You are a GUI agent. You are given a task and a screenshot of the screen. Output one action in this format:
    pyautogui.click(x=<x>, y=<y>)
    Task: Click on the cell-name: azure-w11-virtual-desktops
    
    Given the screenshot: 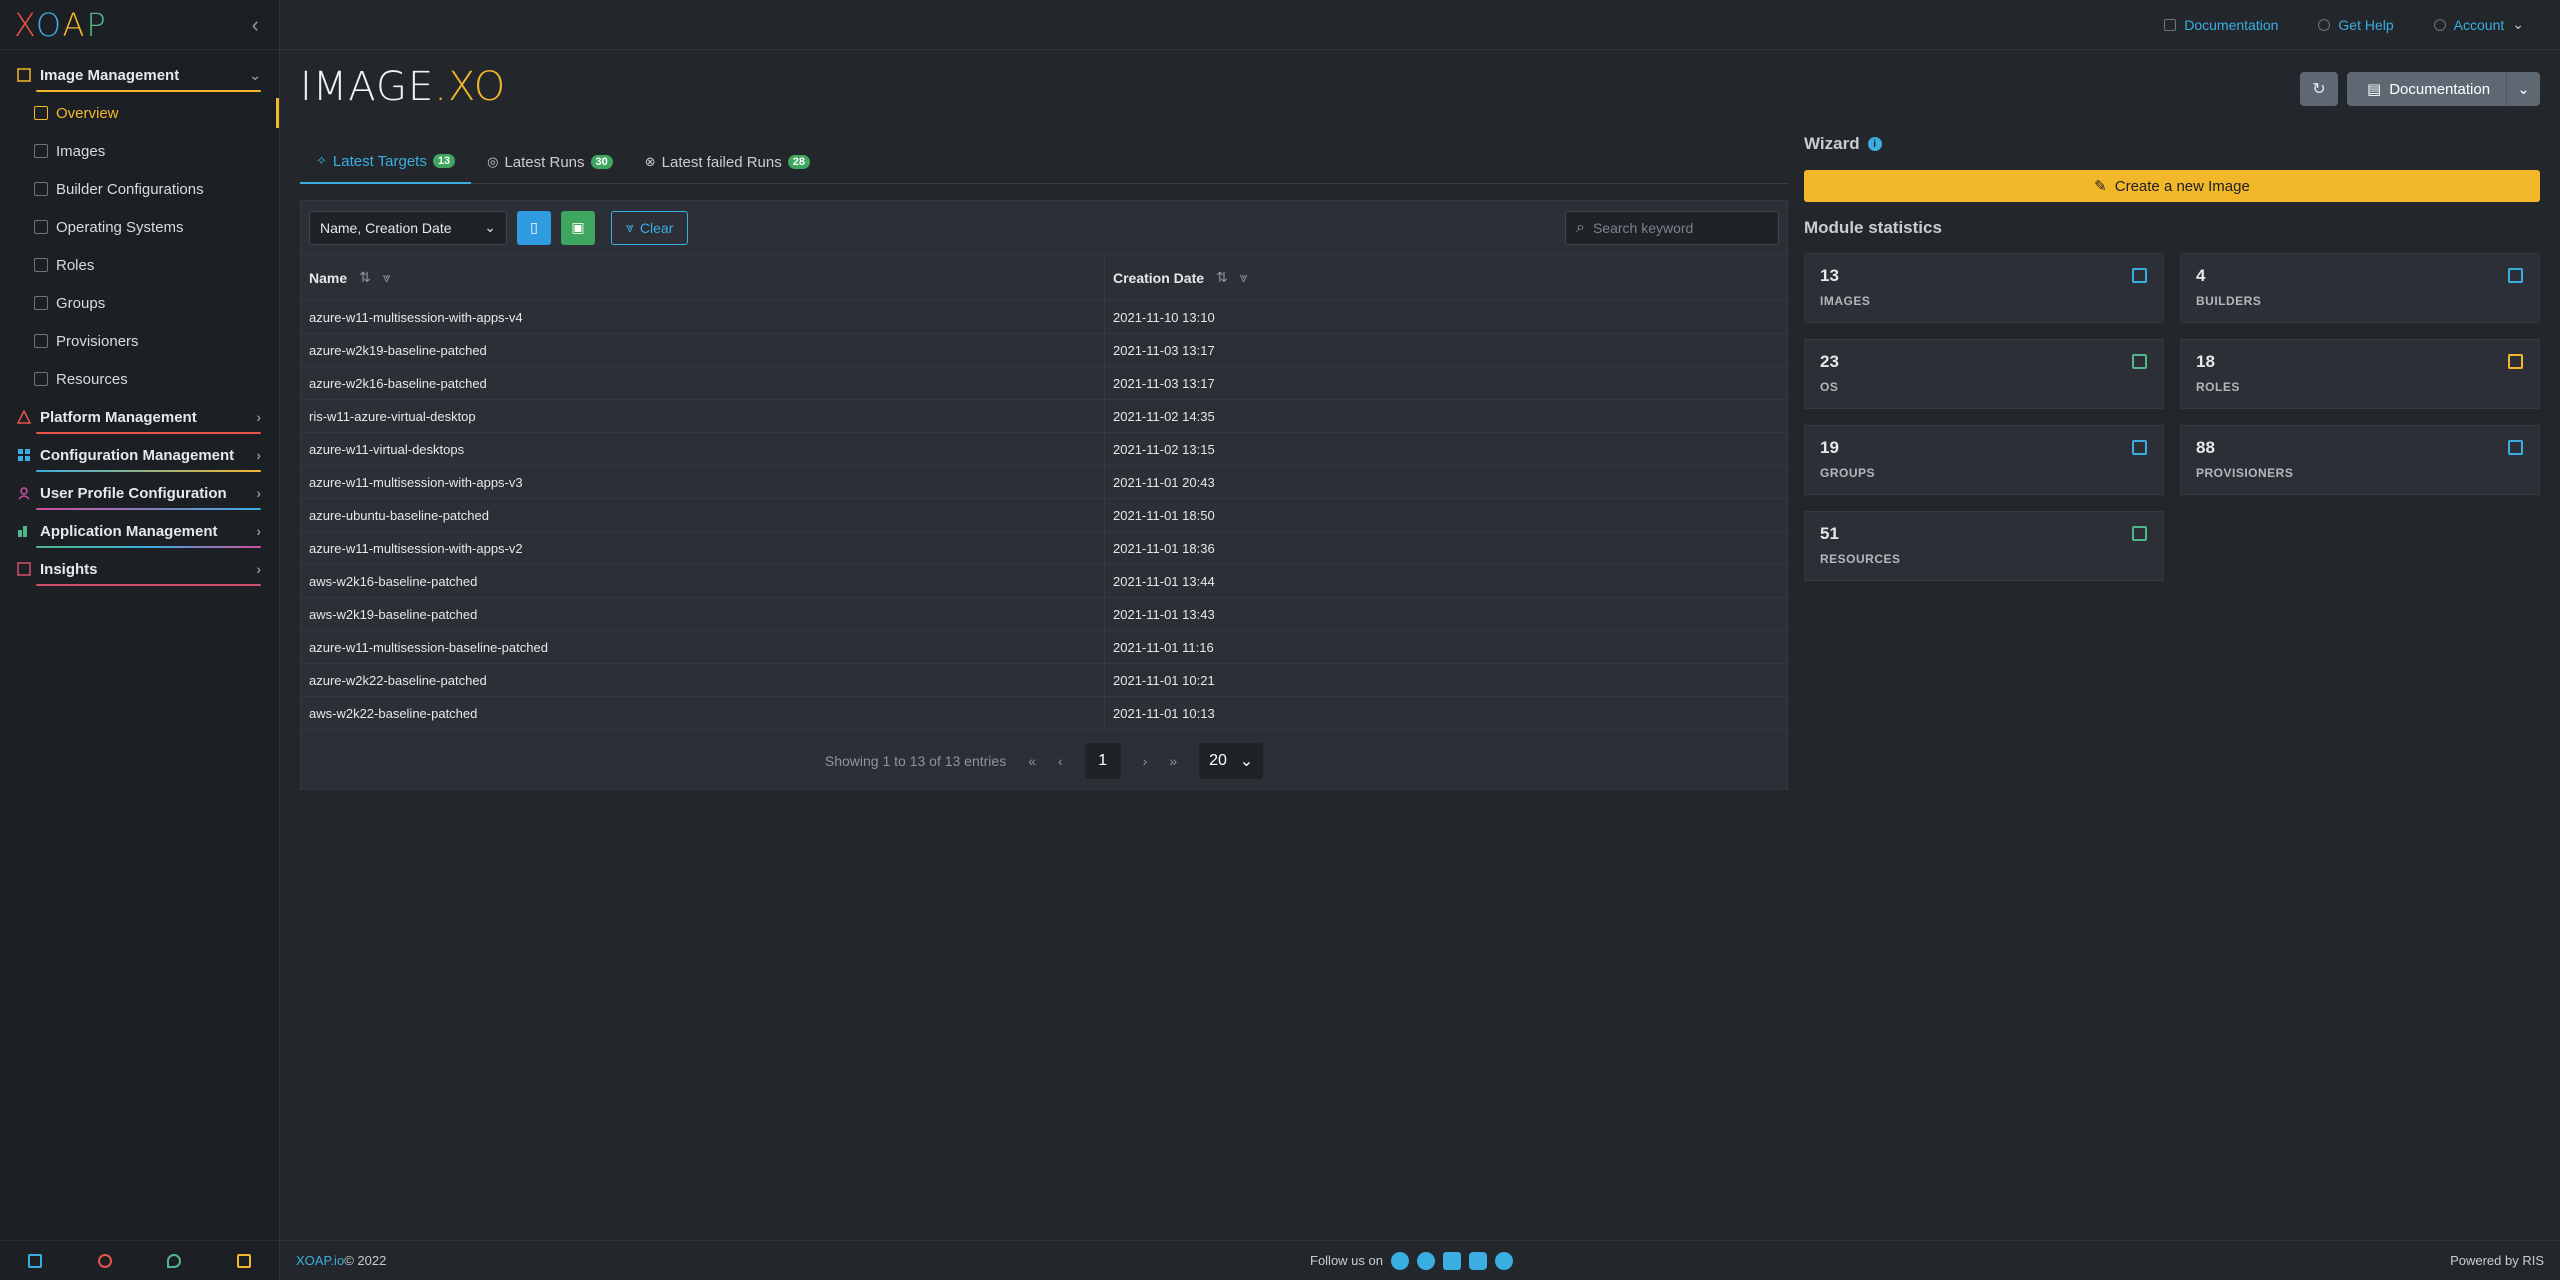 What is the action you would take?
    pyautogui.click(x=703, y=449)
    